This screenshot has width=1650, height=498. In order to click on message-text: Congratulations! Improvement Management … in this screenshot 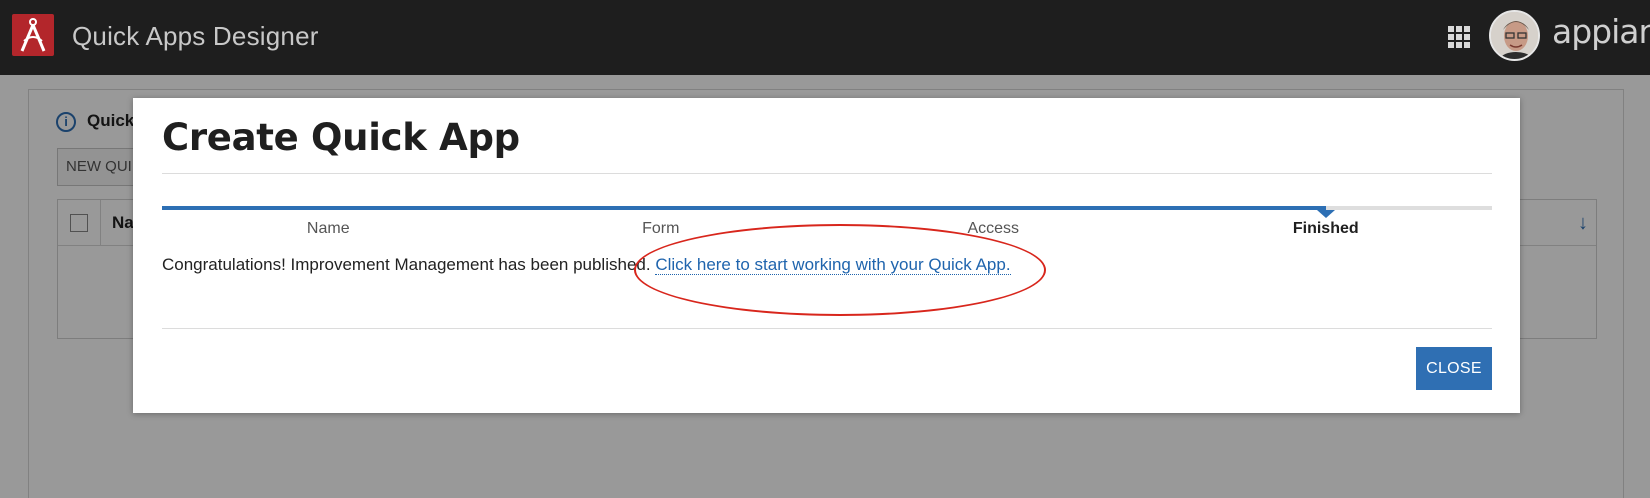, I will do `click(406, 264)`.